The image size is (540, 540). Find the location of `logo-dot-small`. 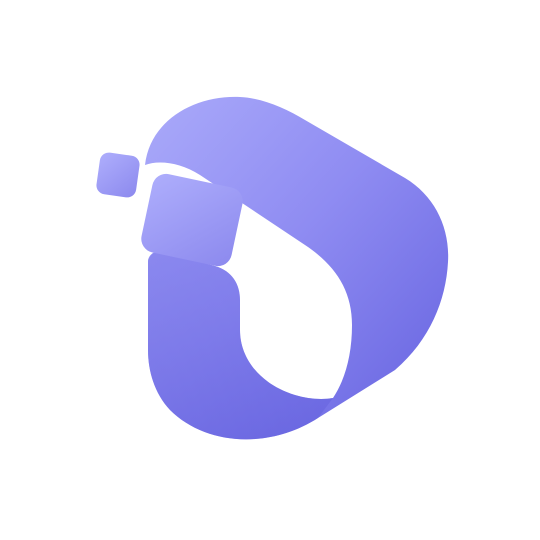

logo-dot-small is located at coordinates (118, 175).